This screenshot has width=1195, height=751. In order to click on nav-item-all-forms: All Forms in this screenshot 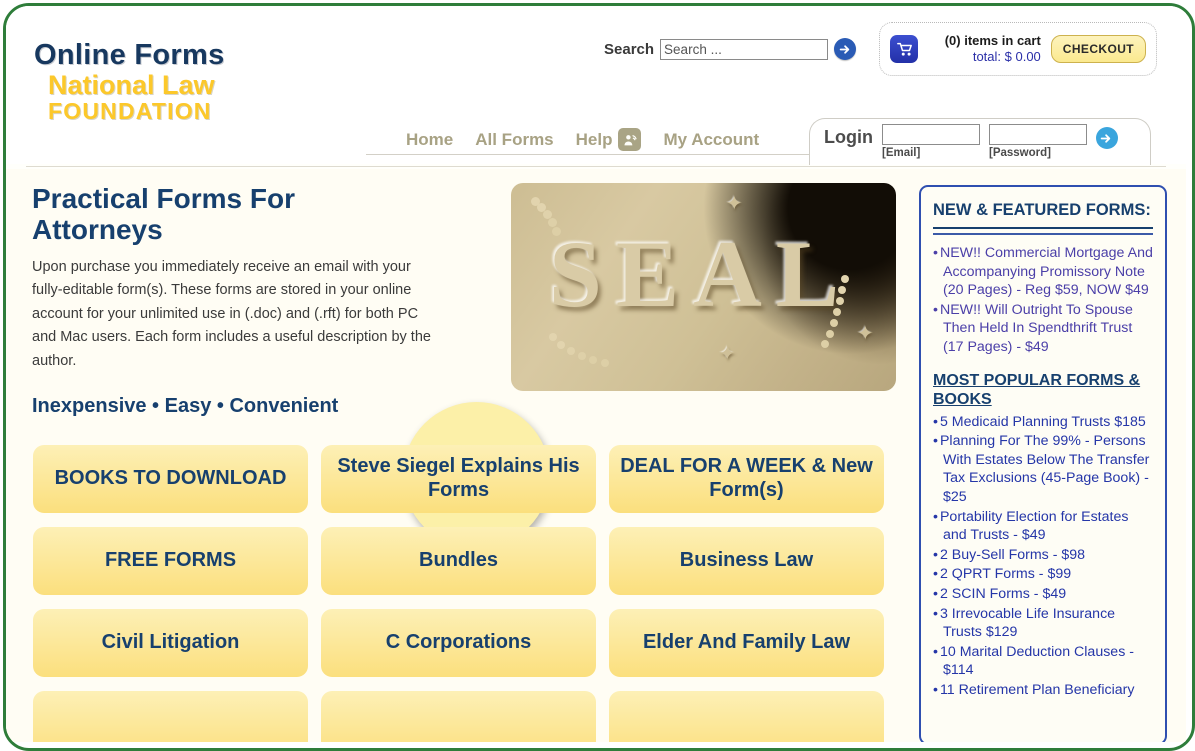, I will do `click(514, 140)`.